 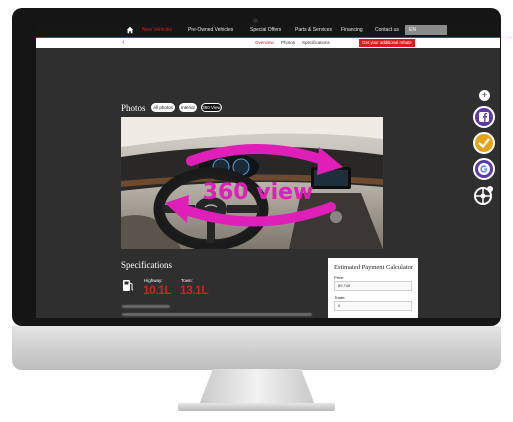 I want to click on check-icon, so click(x=484, y=143).